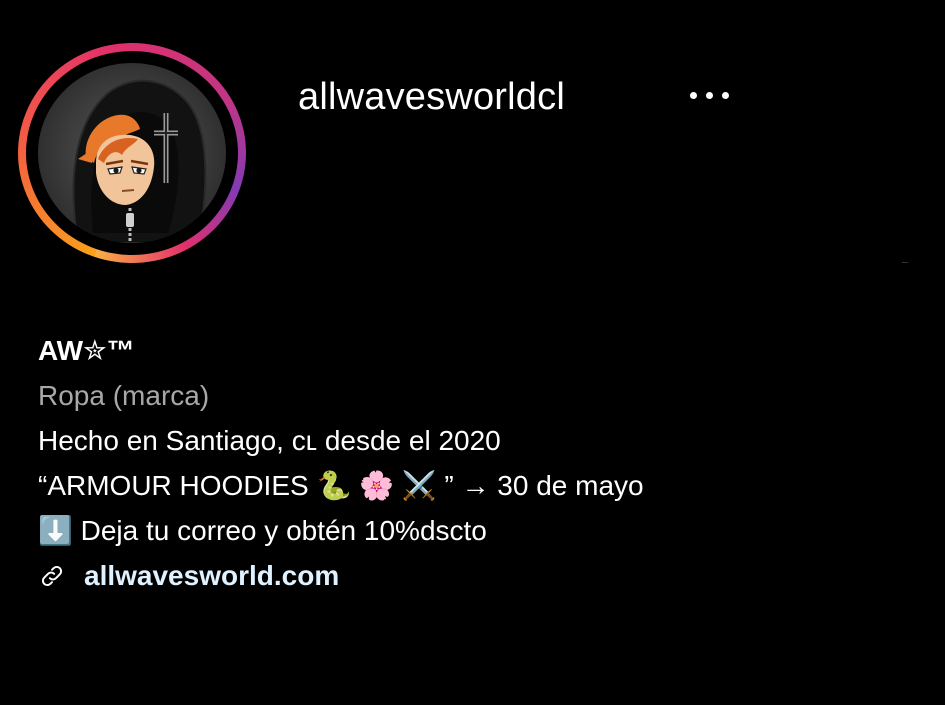 This screenshot has height=705, width=945. I want to click on avatar, so click(132, 153).